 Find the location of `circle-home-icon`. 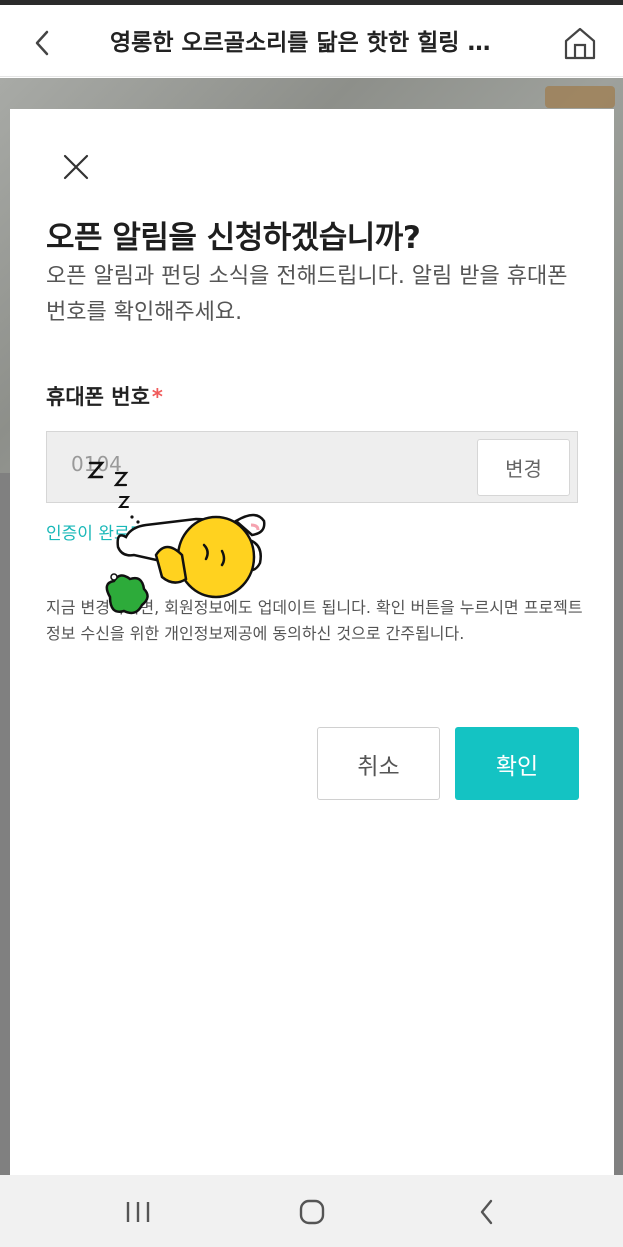

circle-home-icon is located at coordinates (312, 1212).